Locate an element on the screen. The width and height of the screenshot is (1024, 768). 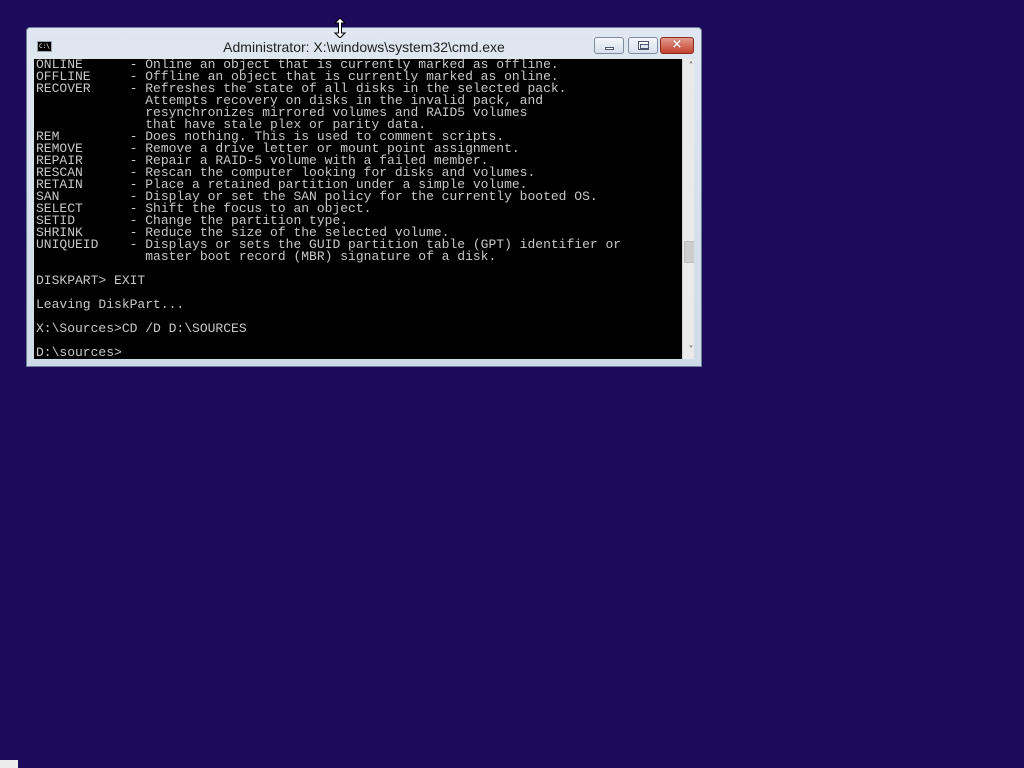
minimize-button is located at coordinates (609, 45).